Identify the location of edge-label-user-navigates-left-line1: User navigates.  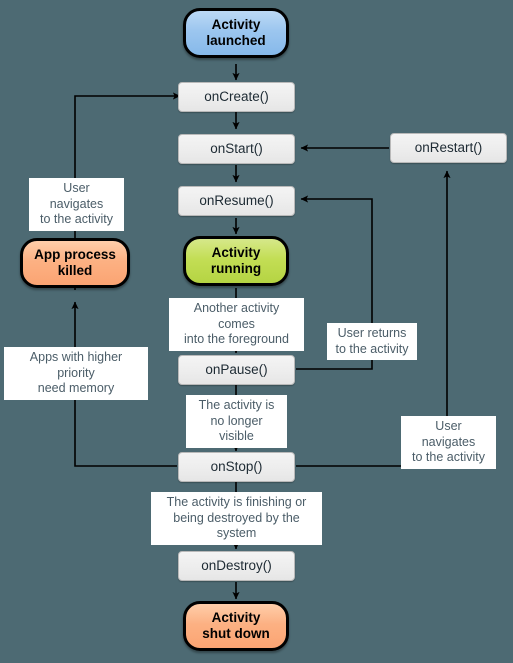
(76, 196).